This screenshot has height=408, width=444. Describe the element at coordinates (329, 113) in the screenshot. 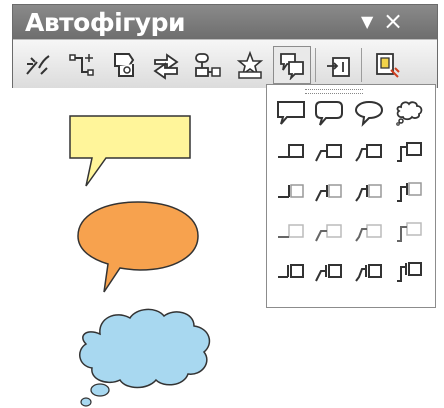

I see `rounded-rect-callout-icon` at that location.